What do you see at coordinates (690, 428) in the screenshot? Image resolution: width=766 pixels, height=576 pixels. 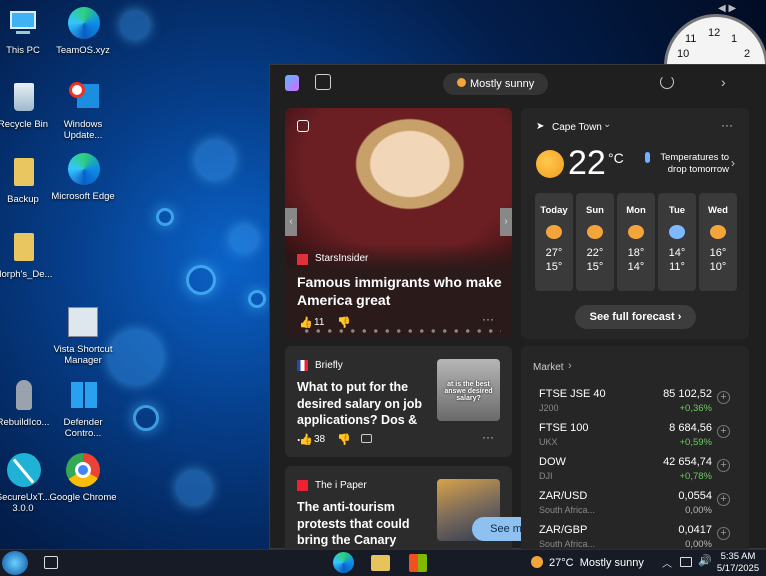 I see `market-value: 8 684,56` at bounding box center [690, 428].